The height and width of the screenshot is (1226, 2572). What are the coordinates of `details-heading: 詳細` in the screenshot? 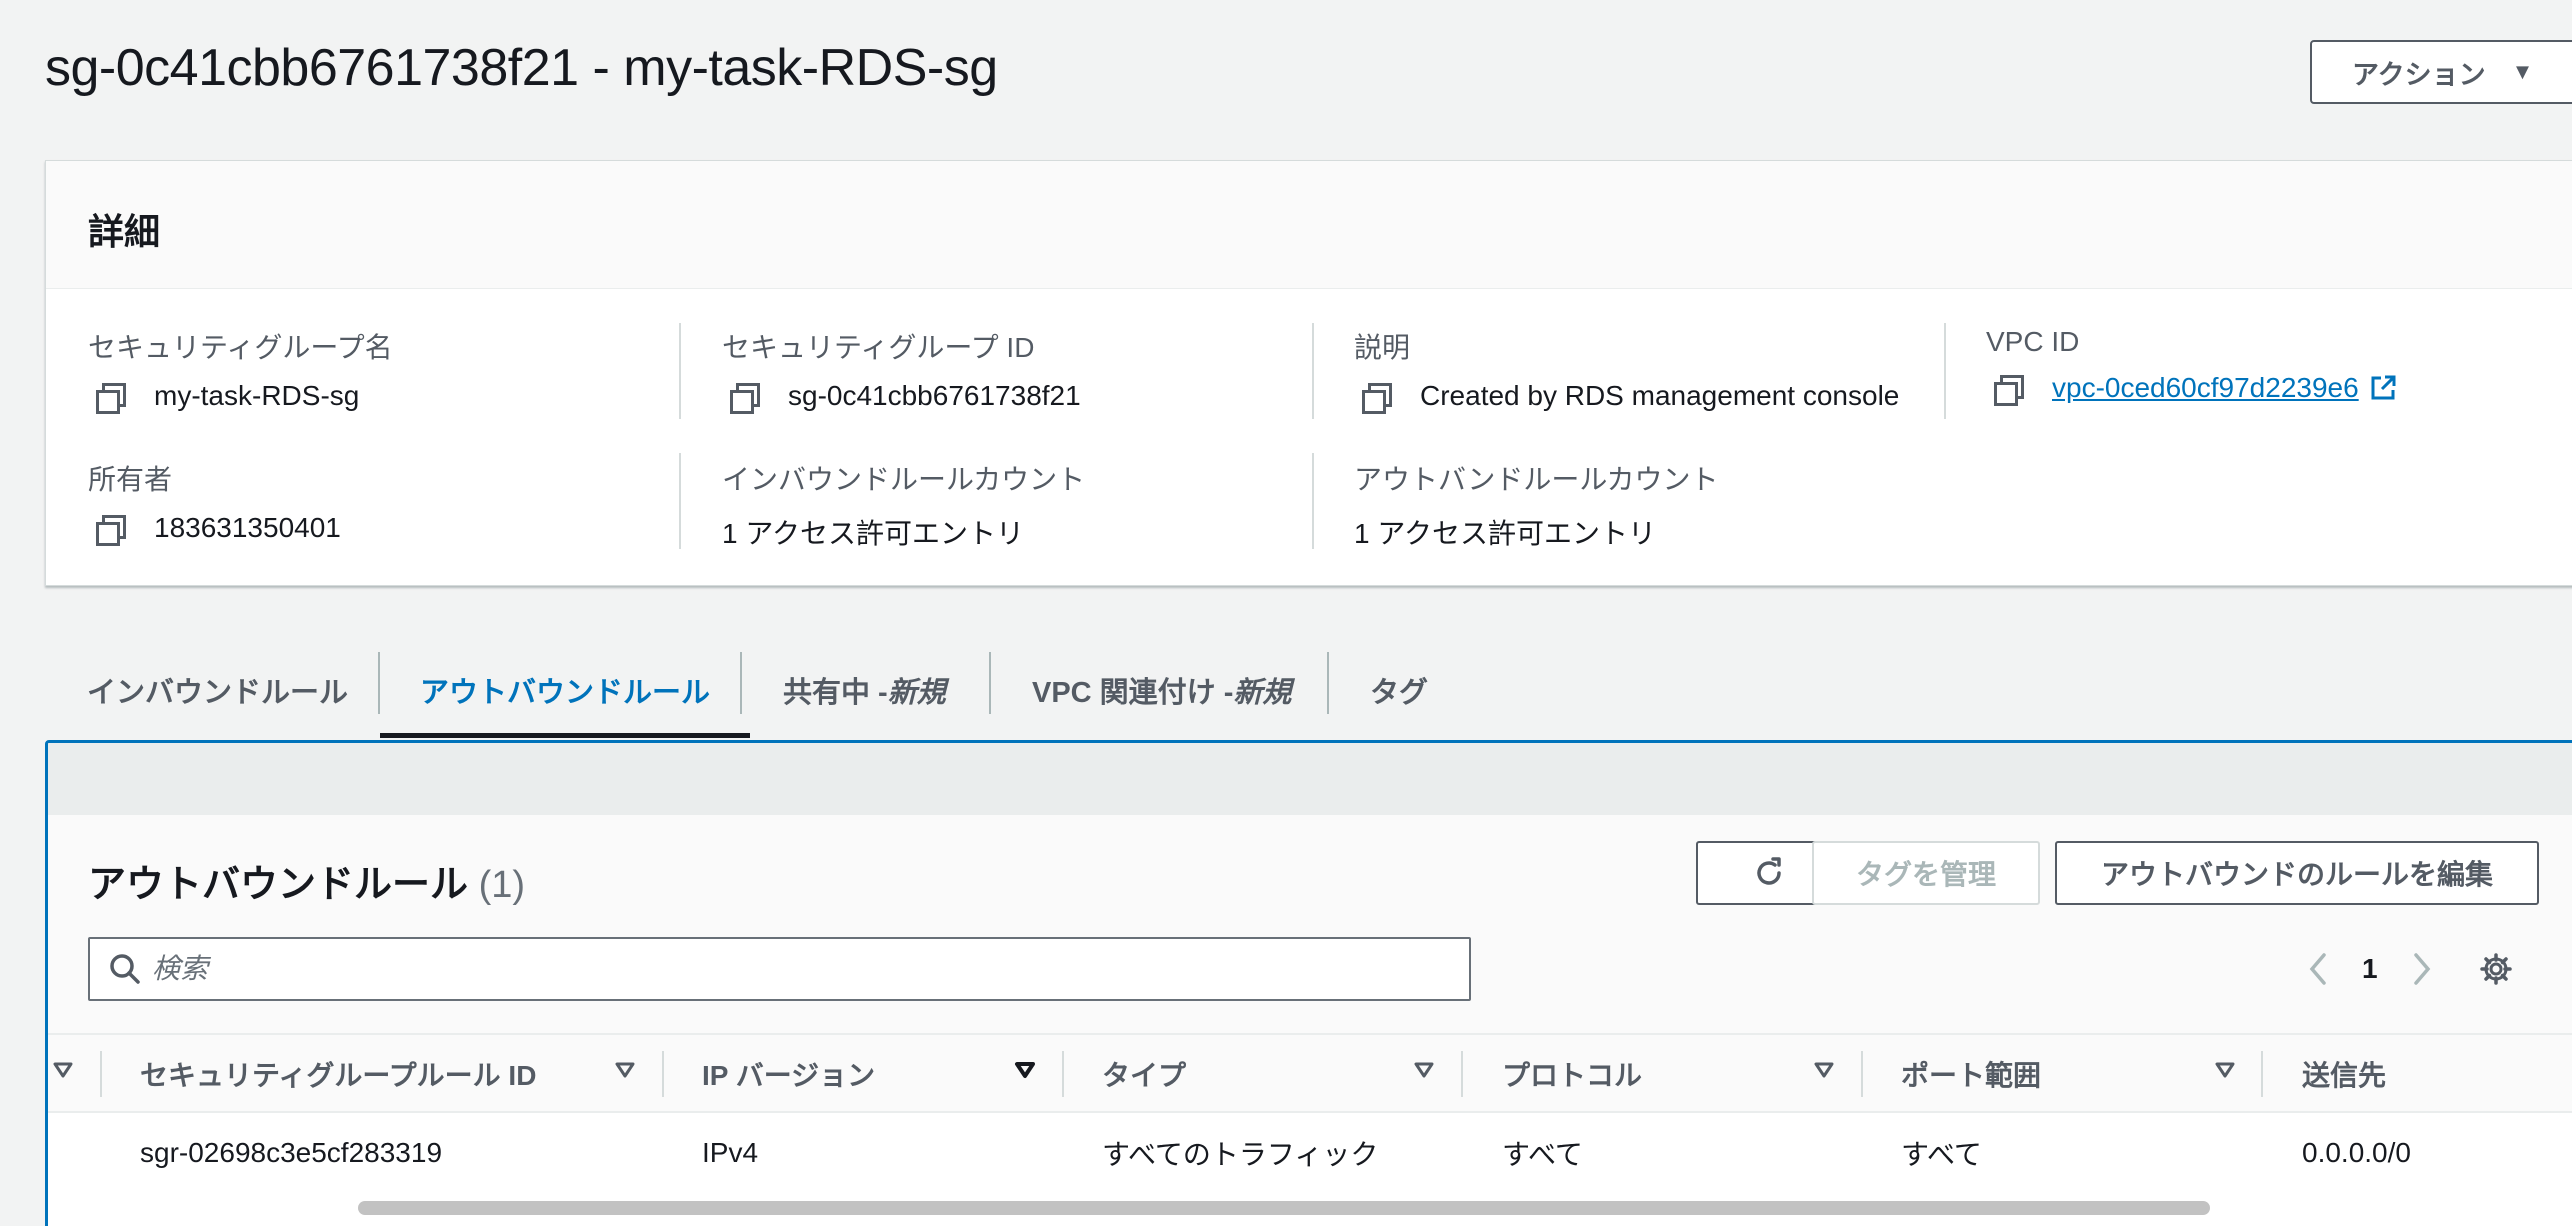 It's located at (1309, 225).